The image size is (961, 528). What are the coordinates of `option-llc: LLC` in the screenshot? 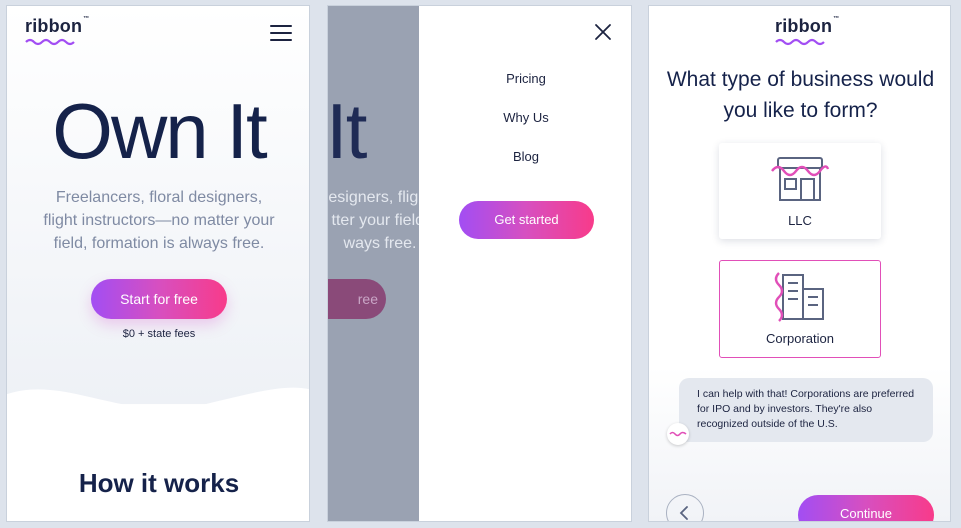 It's located at (800, 191).